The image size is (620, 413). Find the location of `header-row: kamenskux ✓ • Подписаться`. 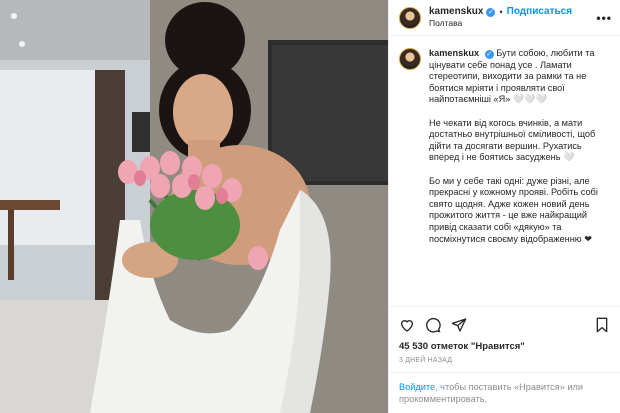

header-row: kamenskux ✓ • Подписаться is located at coordinates (512, 12).